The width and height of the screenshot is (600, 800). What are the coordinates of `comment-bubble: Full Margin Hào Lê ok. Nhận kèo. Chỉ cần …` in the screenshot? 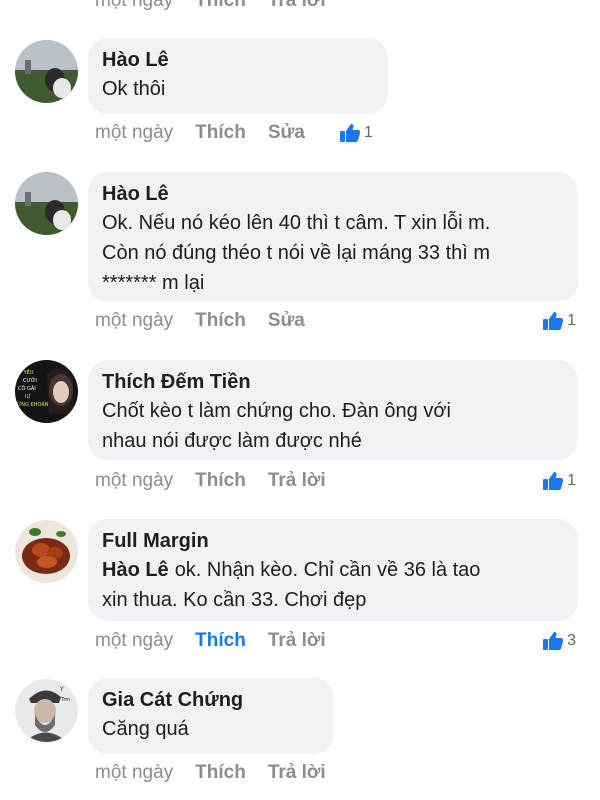 It's located at (333, 570).